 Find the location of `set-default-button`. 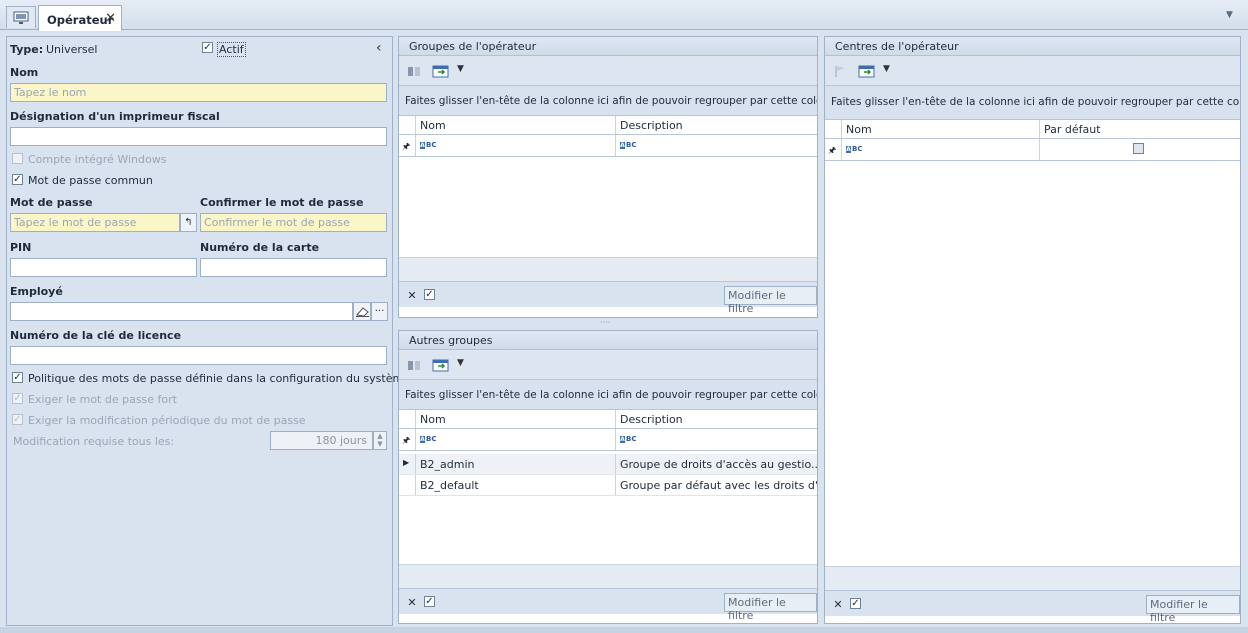

set-default-button is located at coordinates (840, 71).